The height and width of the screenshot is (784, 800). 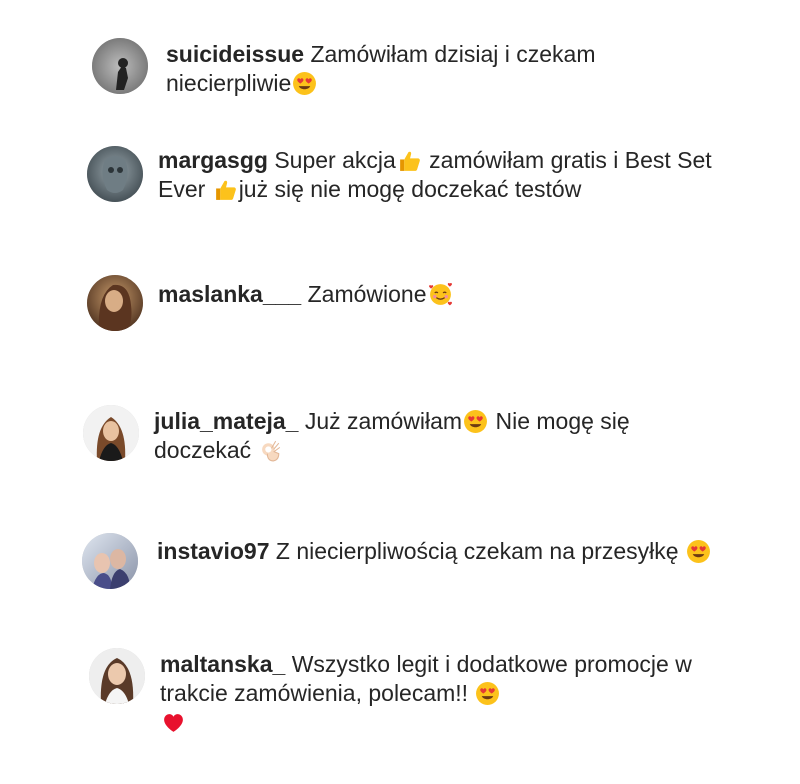 I want to click on red-heart-emoji, so click(x=173, y=722).